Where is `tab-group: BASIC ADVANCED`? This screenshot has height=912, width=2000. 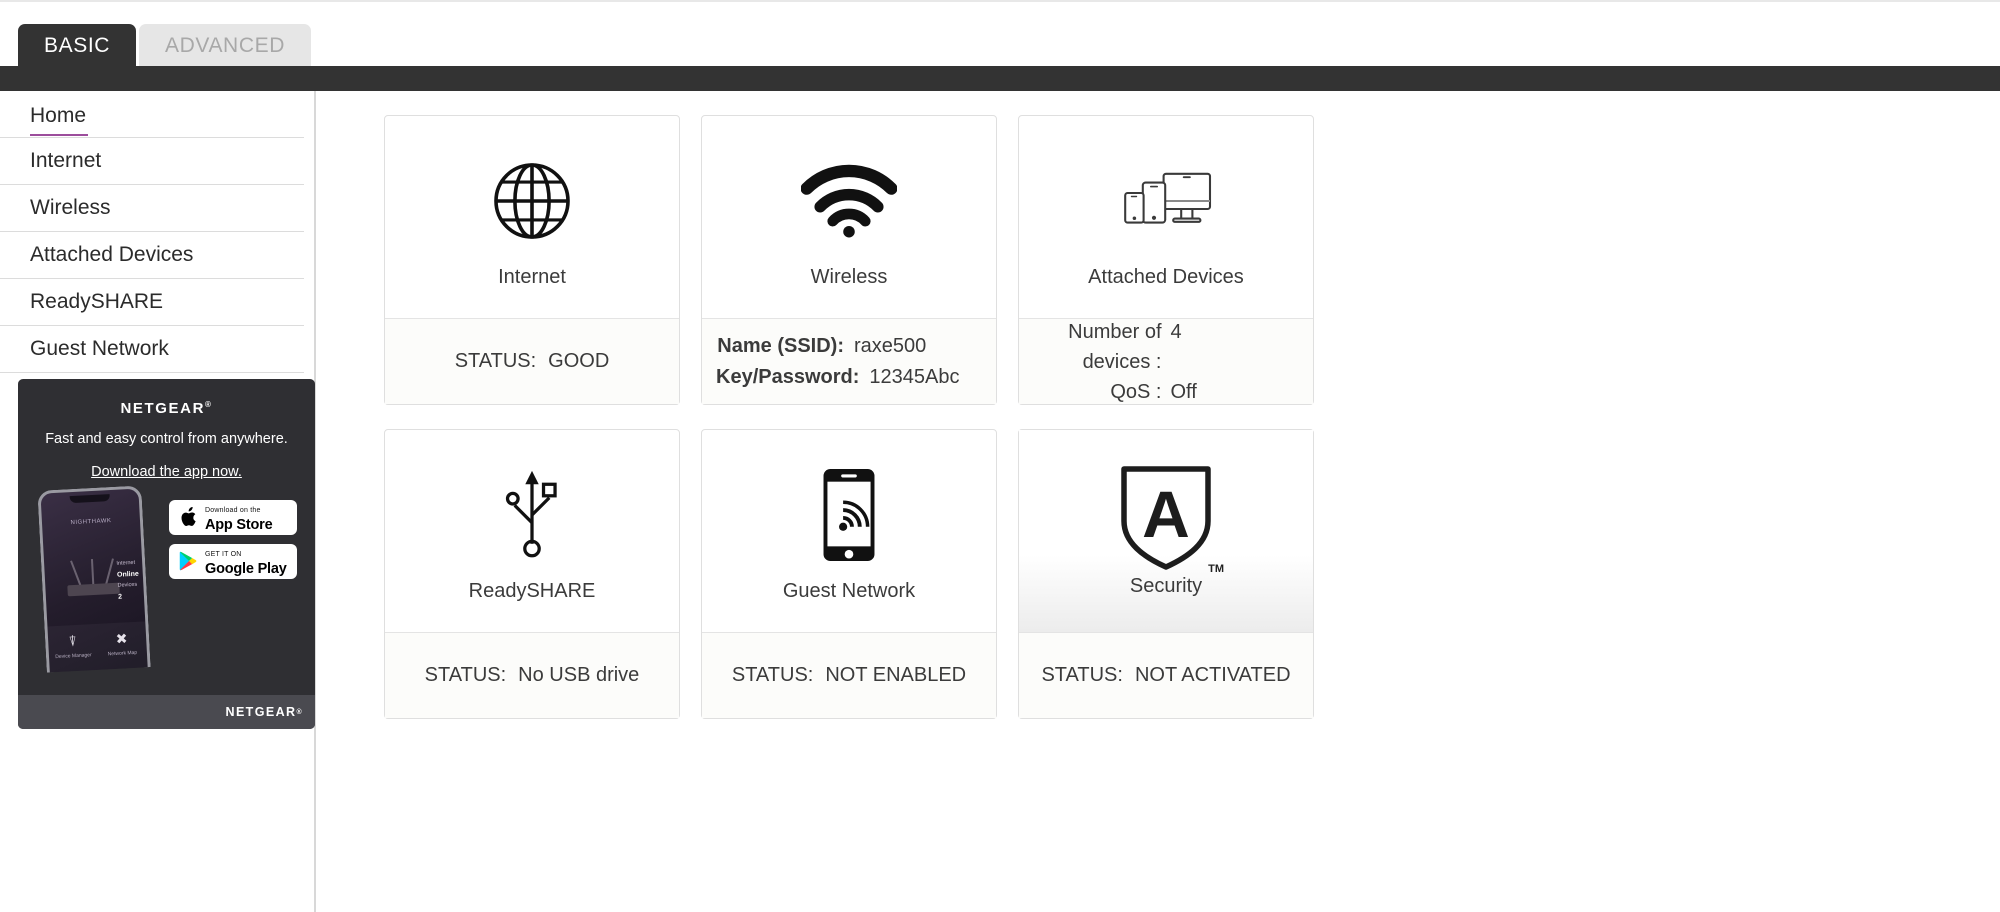
tab-group: BASIC ADVANCED is located at coordinates (164, 46).